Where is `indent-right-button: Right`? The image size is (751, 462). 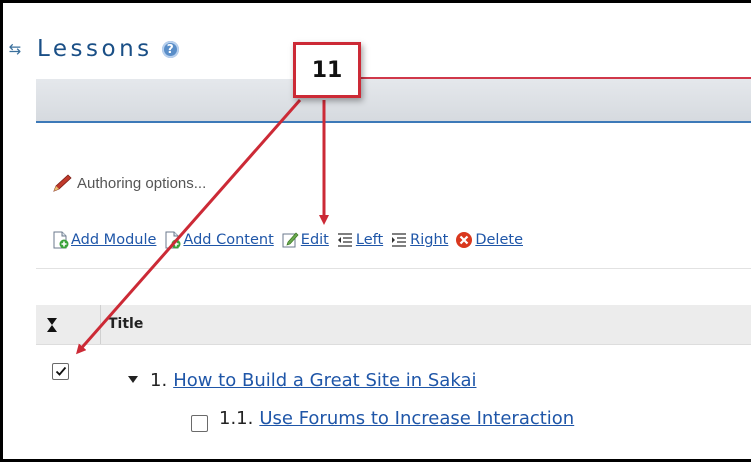
indent-right-button: Right is located at coordinates (419, 240).